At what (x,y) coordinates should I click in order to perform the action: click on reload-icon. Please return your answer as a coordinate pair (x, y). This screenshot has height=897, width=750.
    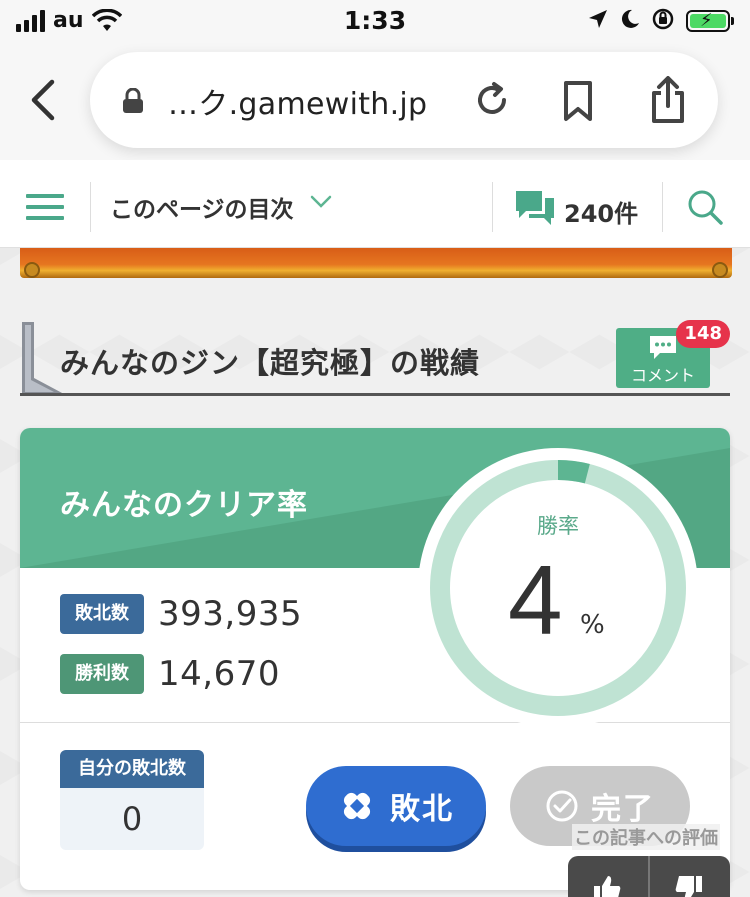
    Looking at the image, I should click on (492, 102).